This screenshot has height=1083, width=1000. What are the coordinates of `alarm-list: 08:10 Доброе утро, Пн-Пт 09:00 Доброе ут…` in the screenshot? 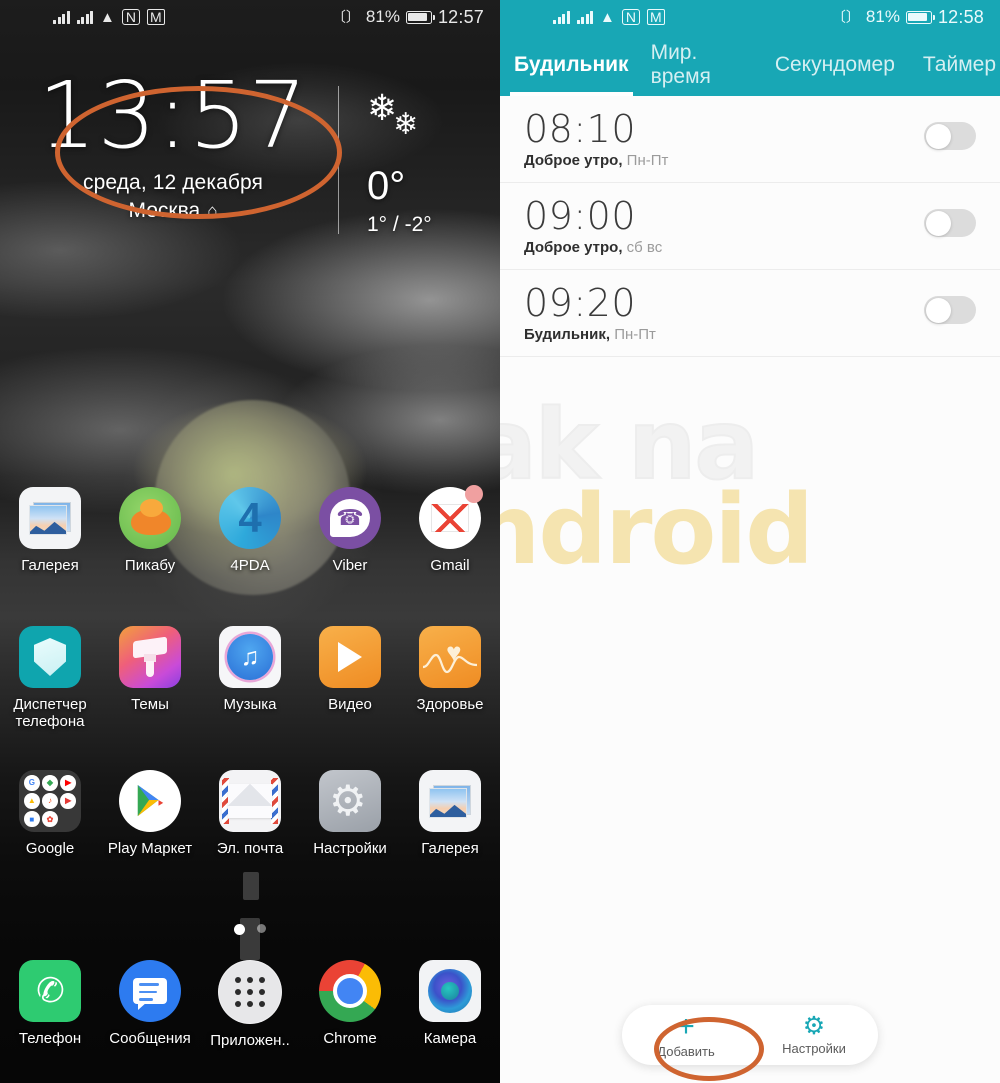 It's located at (750, 226).